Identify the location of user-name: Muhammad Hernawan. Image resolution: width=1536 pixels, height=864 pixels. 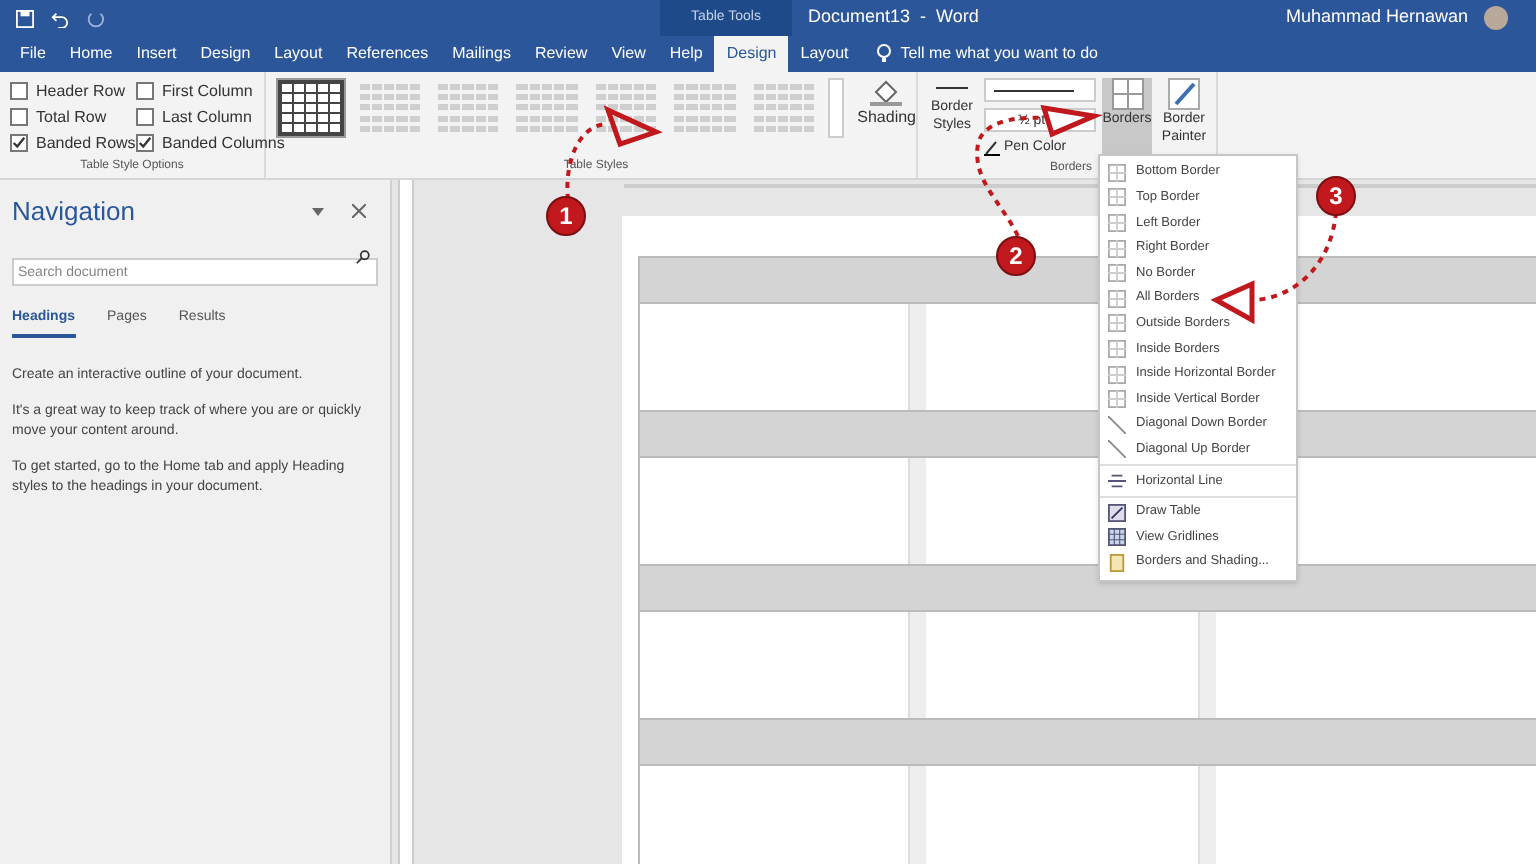
(1376, 17).